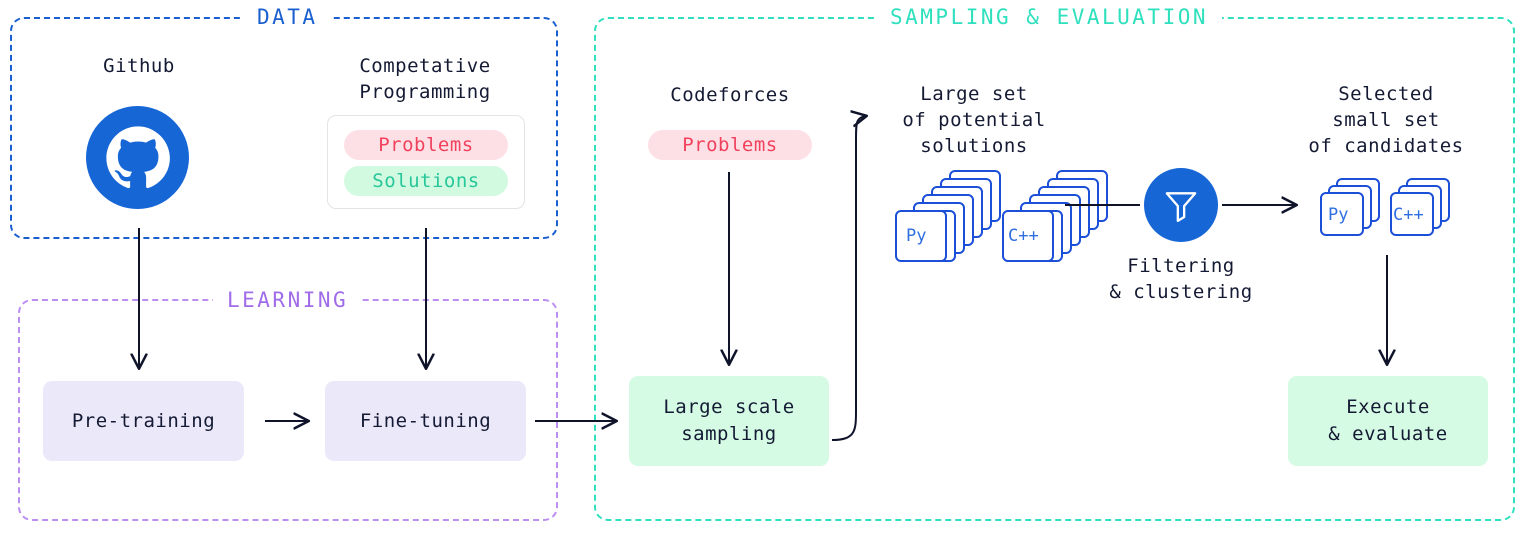 The width and height of the screenshot is (1527, 534). I want to click on arrow-sampling-to-largeset, so click(848, 278).